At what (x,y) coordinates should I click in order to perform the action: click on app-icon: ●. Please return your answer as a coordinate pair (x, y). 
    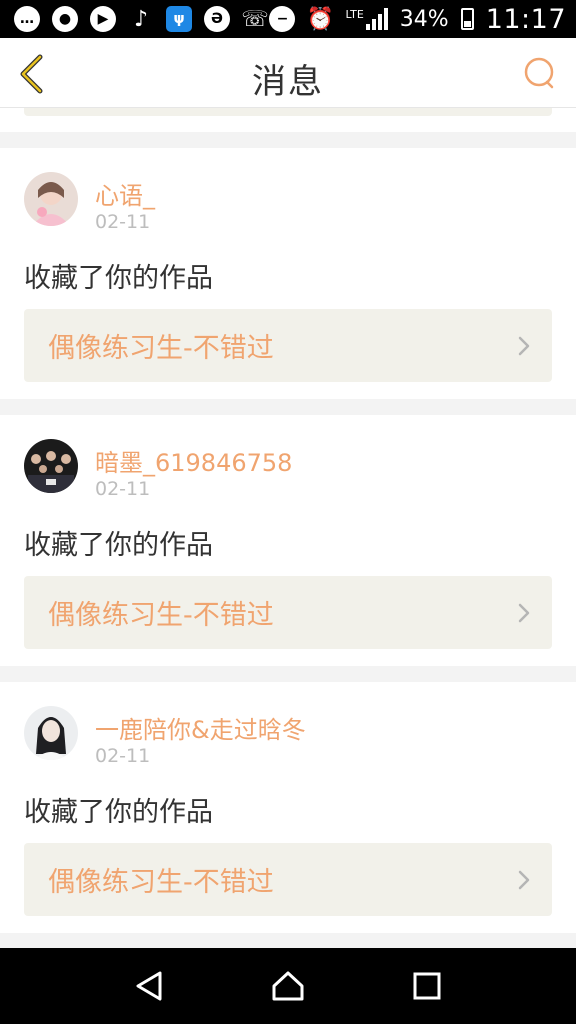
    Looking at the image, I should click on (65, 19).